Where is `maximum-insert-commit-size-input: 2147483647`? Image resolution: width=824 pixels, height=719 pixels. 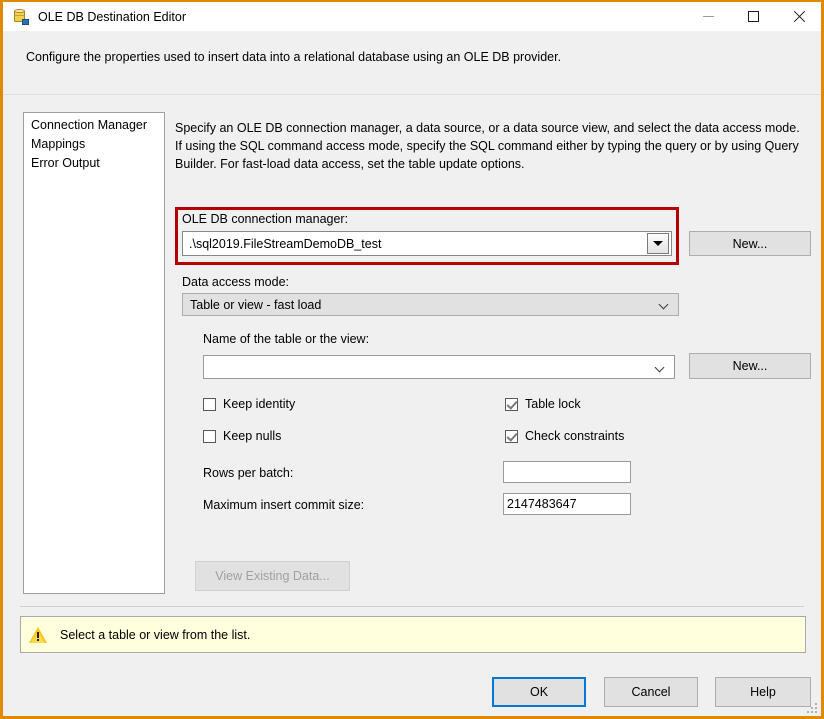
maximum-insert-commit-size-input: 2147483647 is located at coordinates (567, 504).